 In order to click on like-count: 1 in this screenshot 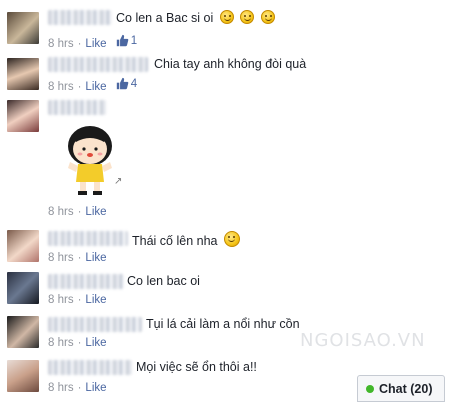, I will do `click(126, 40)`.